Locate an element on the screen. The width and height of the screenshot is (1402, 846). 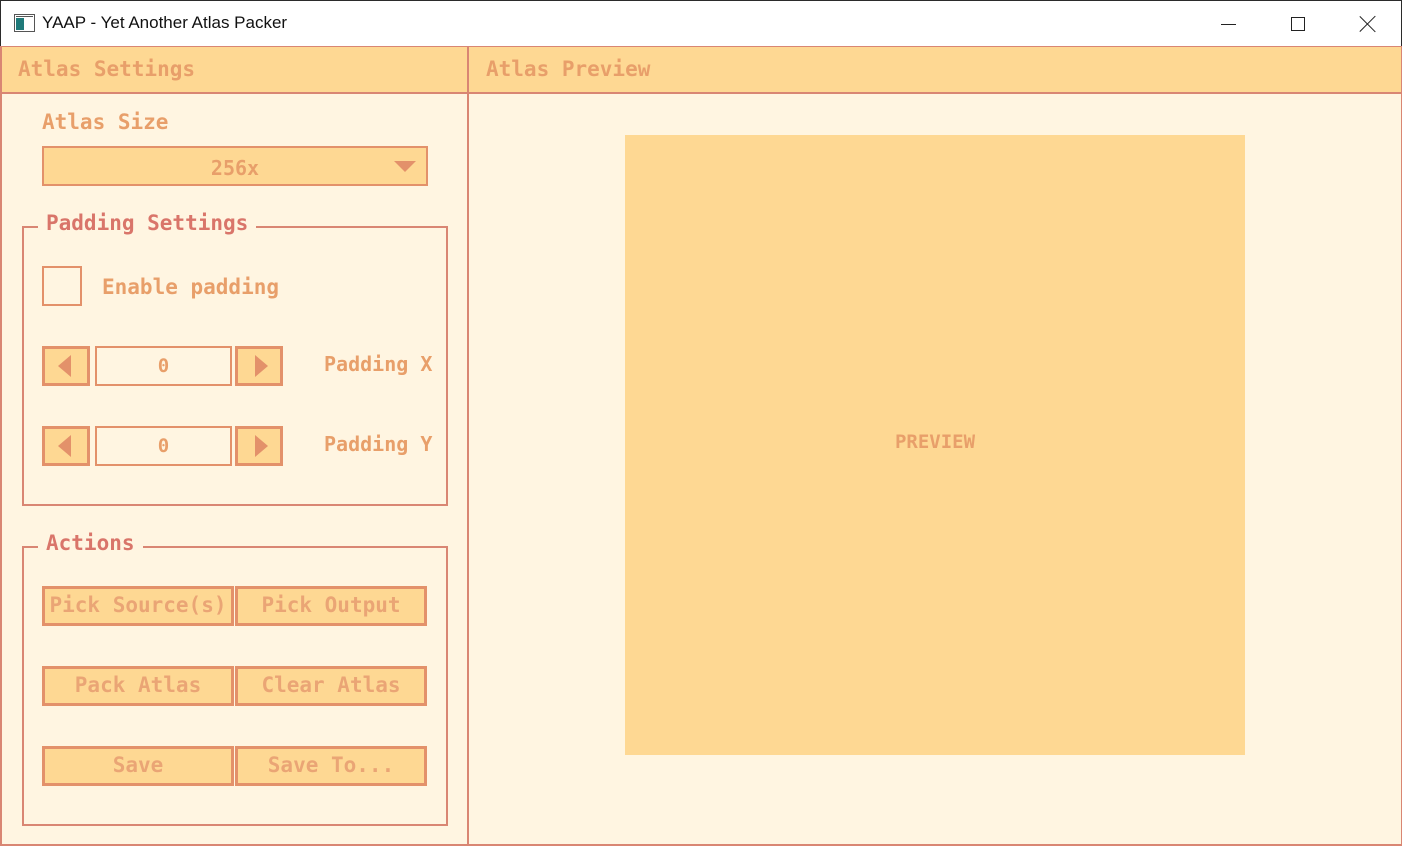
atlas-settings-header: Atlas Settings is located at coordinates (234, 70).